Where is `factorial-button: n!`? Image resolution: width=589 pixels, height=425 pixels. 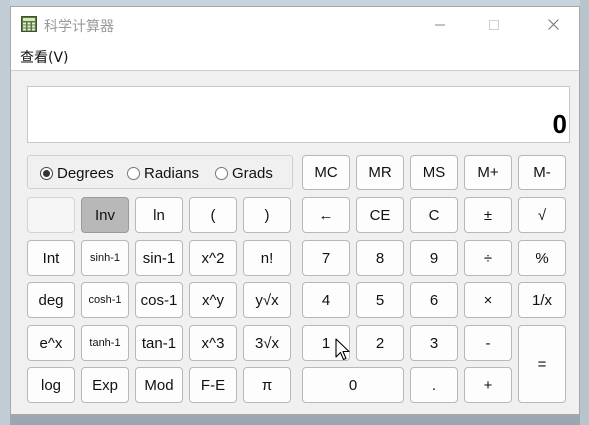
factorial-button: n! is located at coordinates (267, 258).